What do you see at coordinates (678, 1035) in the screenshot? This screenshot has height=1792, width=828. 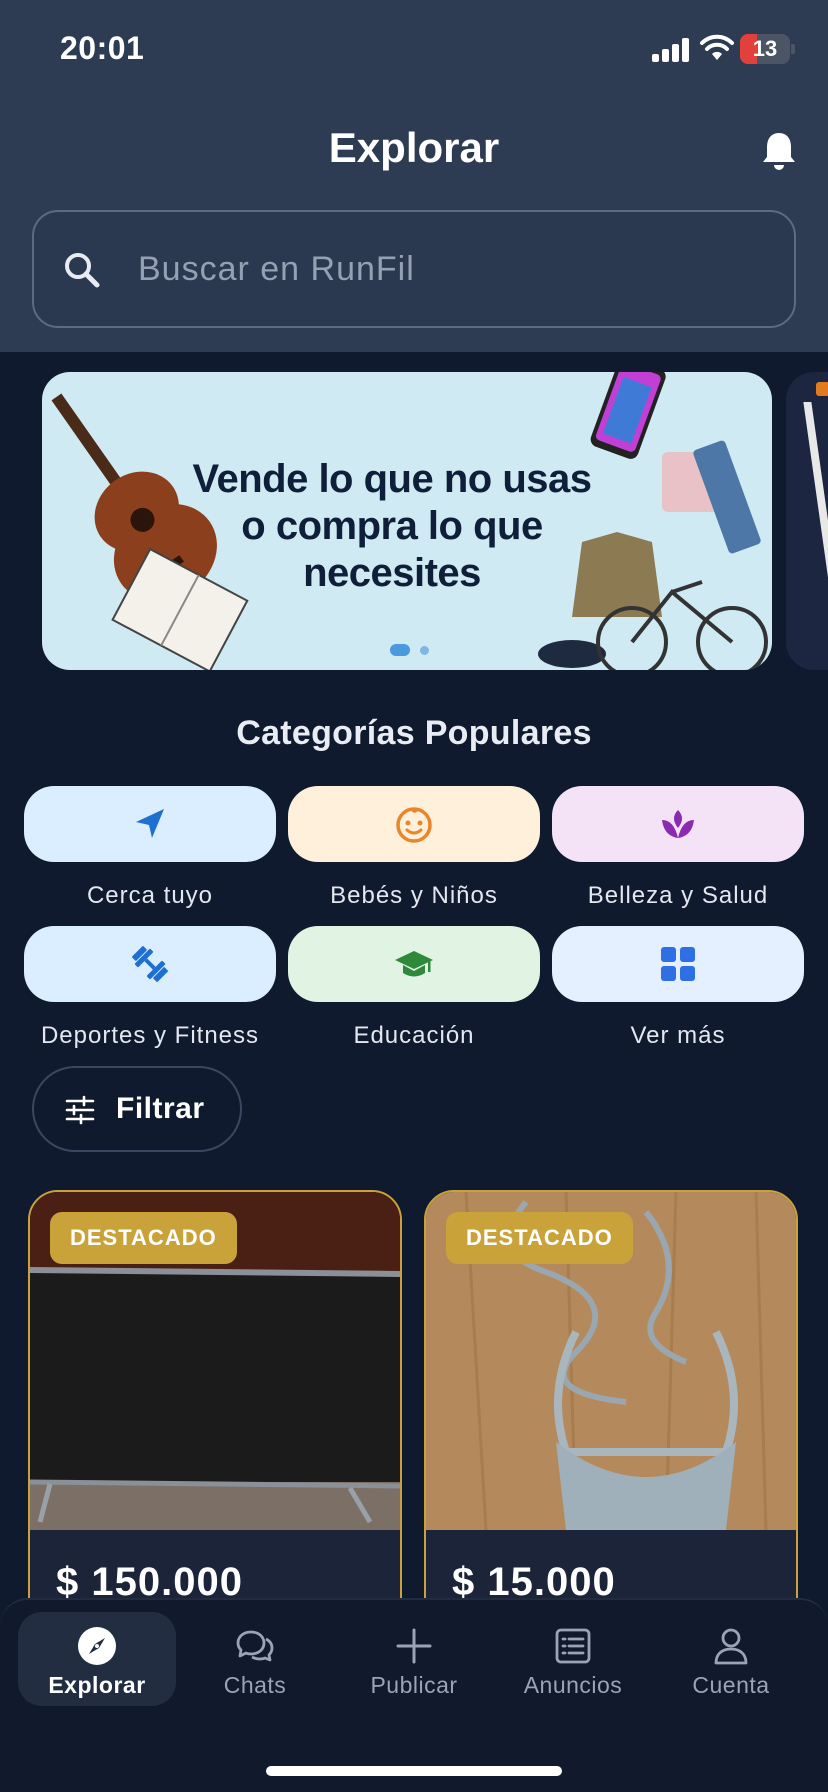 I see `category-label: Ver más` at bounding box center [678, 1035].